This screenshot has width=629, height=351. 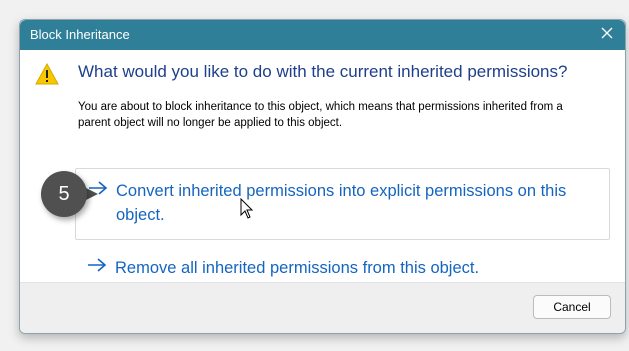 I want to click on mouse-cursor-icon, so click(x=247, y=208).